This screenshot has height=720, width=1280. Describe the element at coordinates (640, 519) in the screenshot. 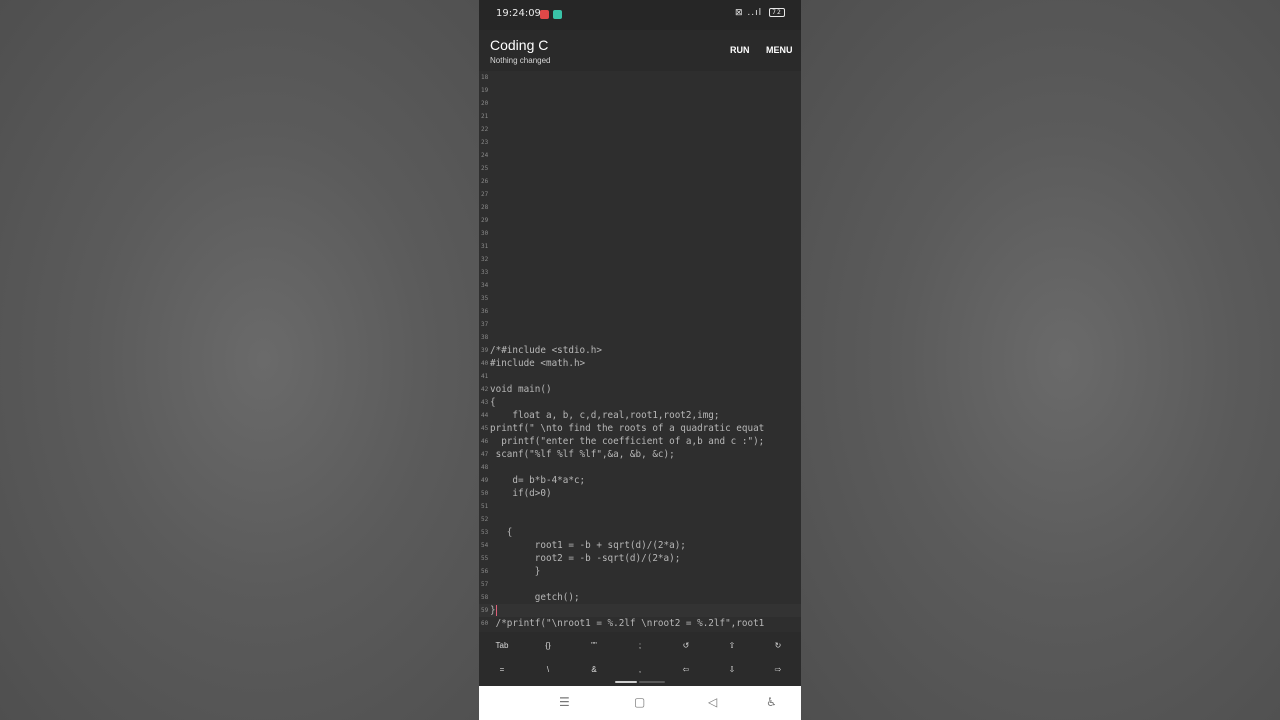

I see `code-line: 52` at that location.